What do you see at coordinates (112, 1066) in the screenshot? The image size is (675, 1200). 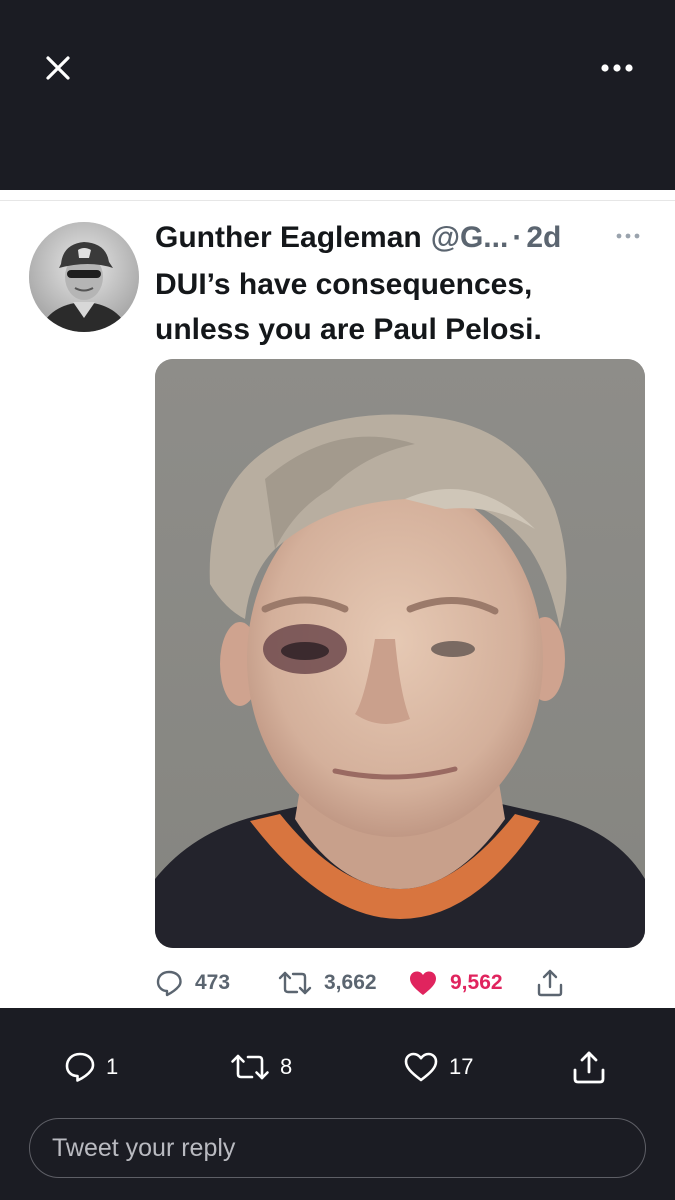 I see `bottom-reply-count: 1` at bounding box center [112, 1066].